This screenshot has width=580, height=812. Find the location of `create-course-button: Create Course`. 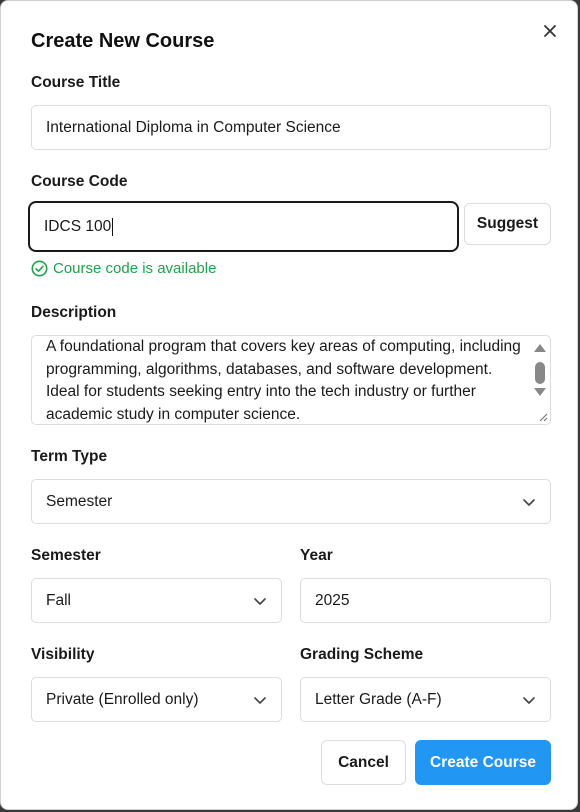

create-course-button: Create Course is located at coordinates (483, 762).